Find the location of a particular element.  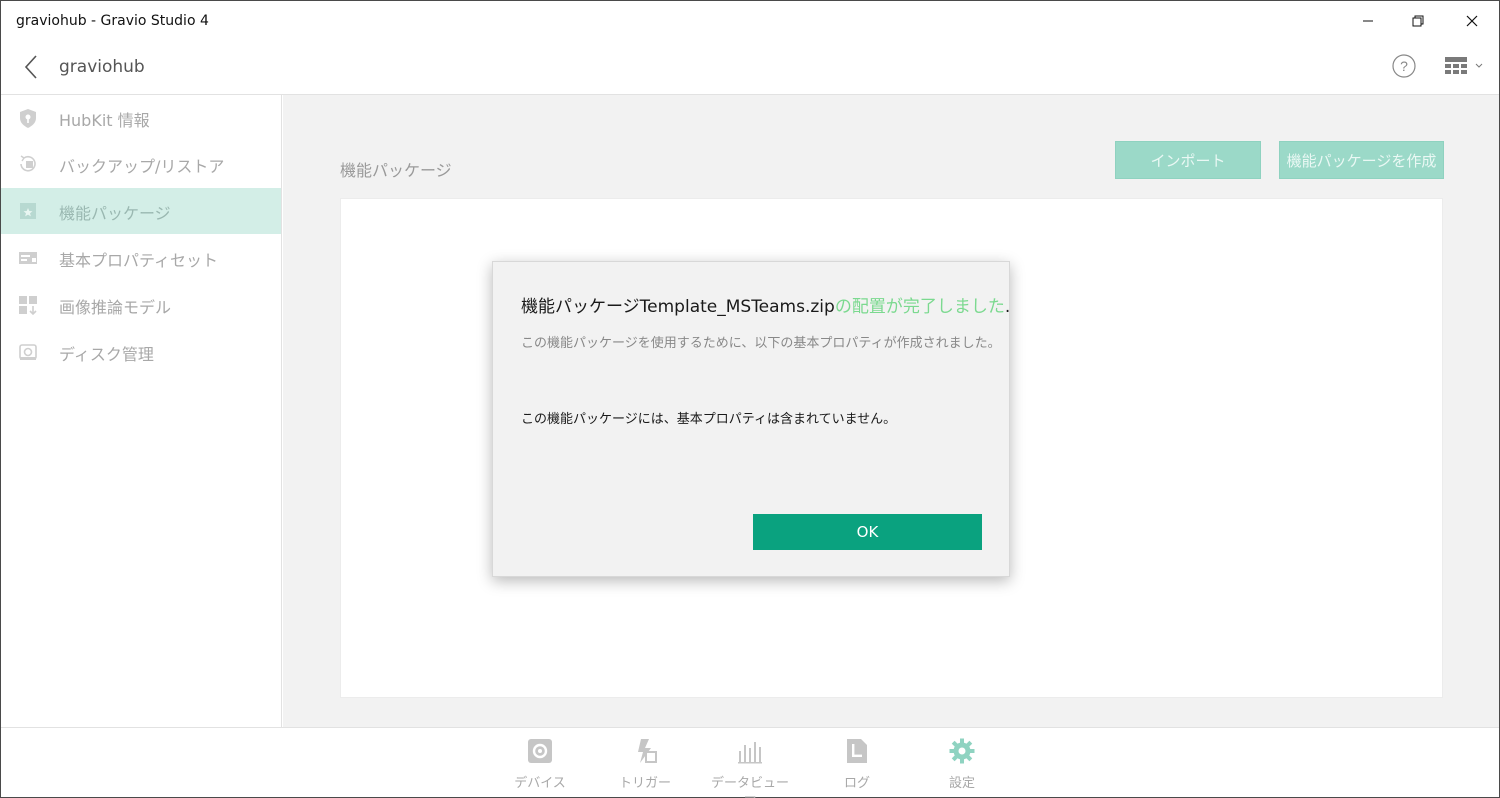

sidebar-item-backup-restore: バックアップ/リストア is located at coordinates (141, 164).